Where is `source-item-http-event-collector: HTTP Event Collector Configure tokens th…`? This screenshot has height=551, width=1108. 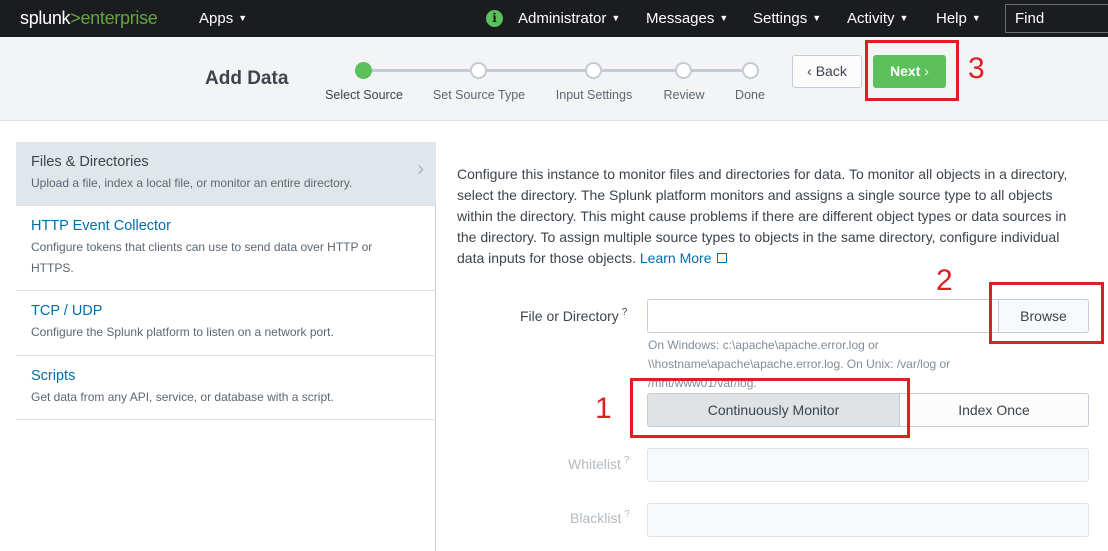
source-item-http-event-collector: HTTP Event Collector Configure tokens th… is located at coordinates (226, 248).